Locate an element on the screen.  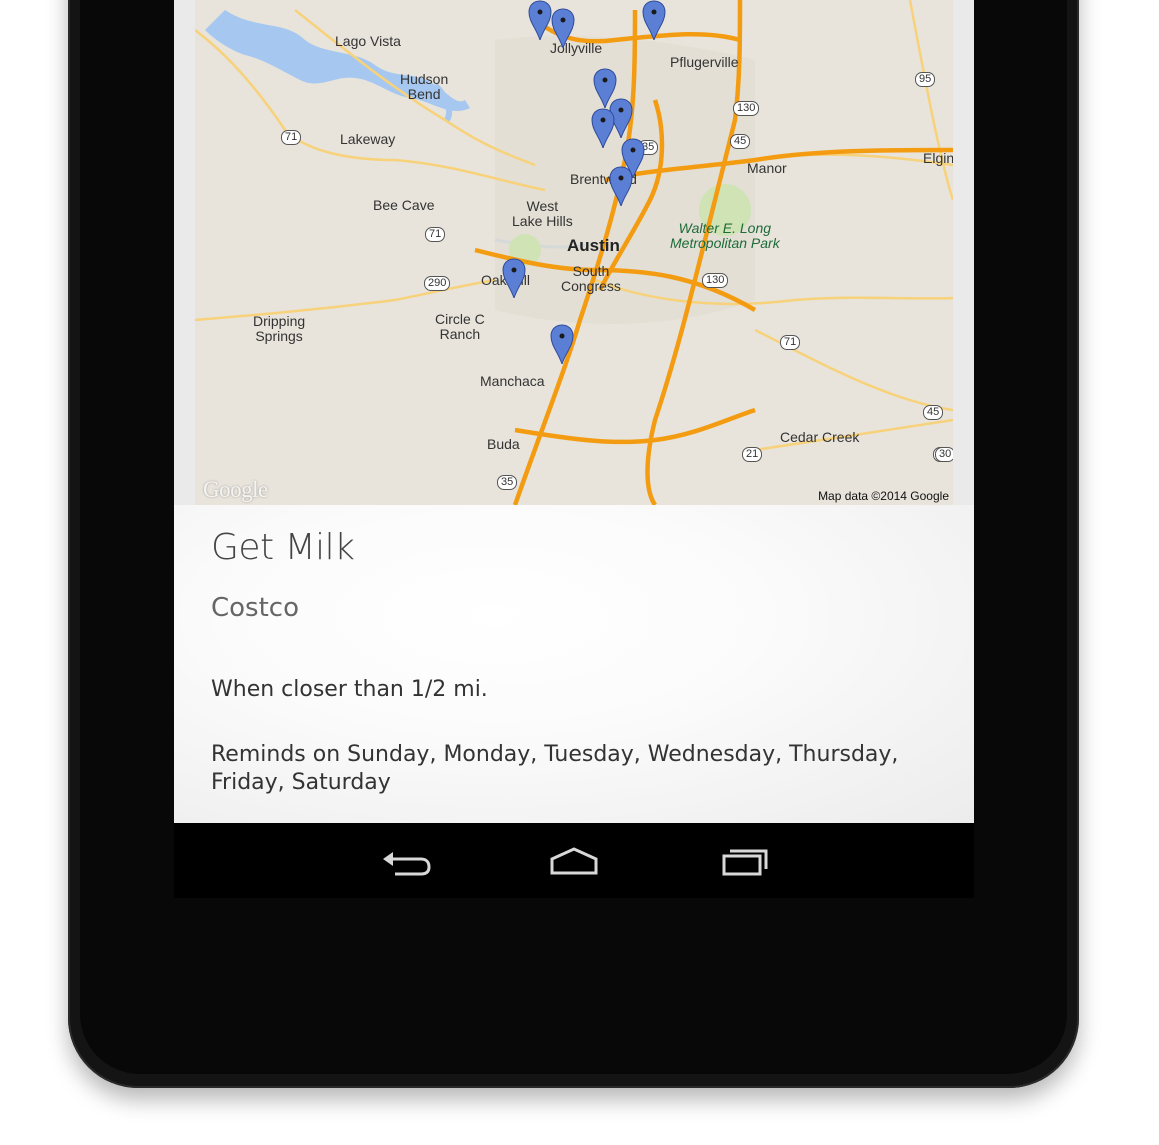
highway-shield: 35 is located at coordinates (507, 482).